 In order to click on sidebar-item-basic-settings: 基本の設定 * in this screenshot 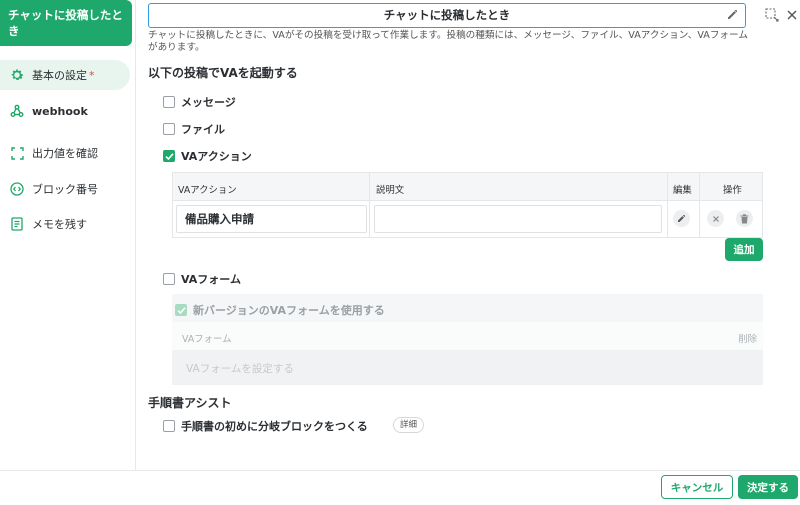, I will do `click(65, 75)`.